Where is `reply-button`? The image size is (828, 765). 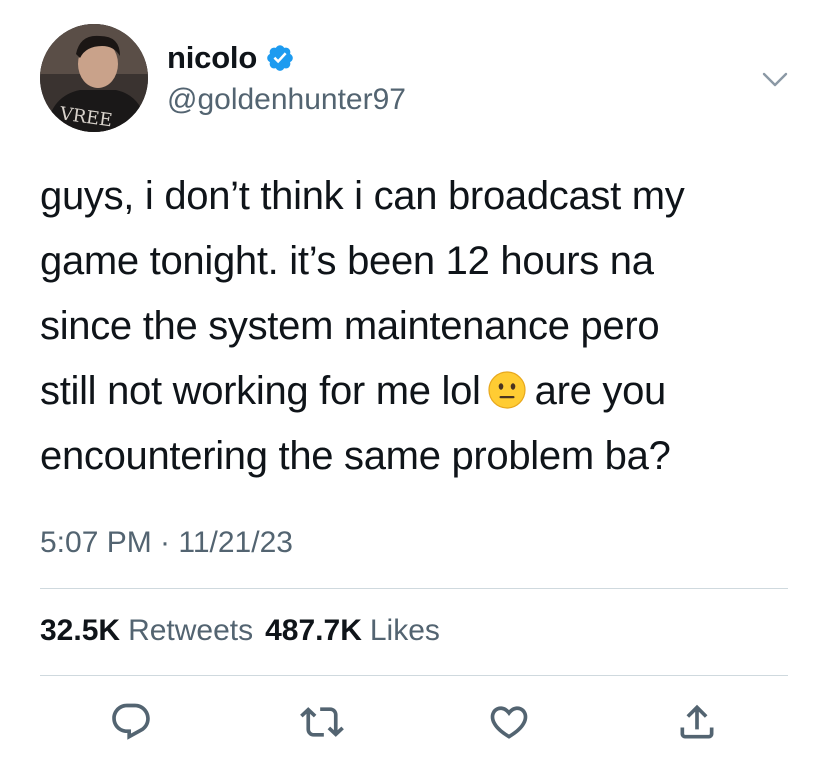
reply-button is located at coordinates (131, 722).